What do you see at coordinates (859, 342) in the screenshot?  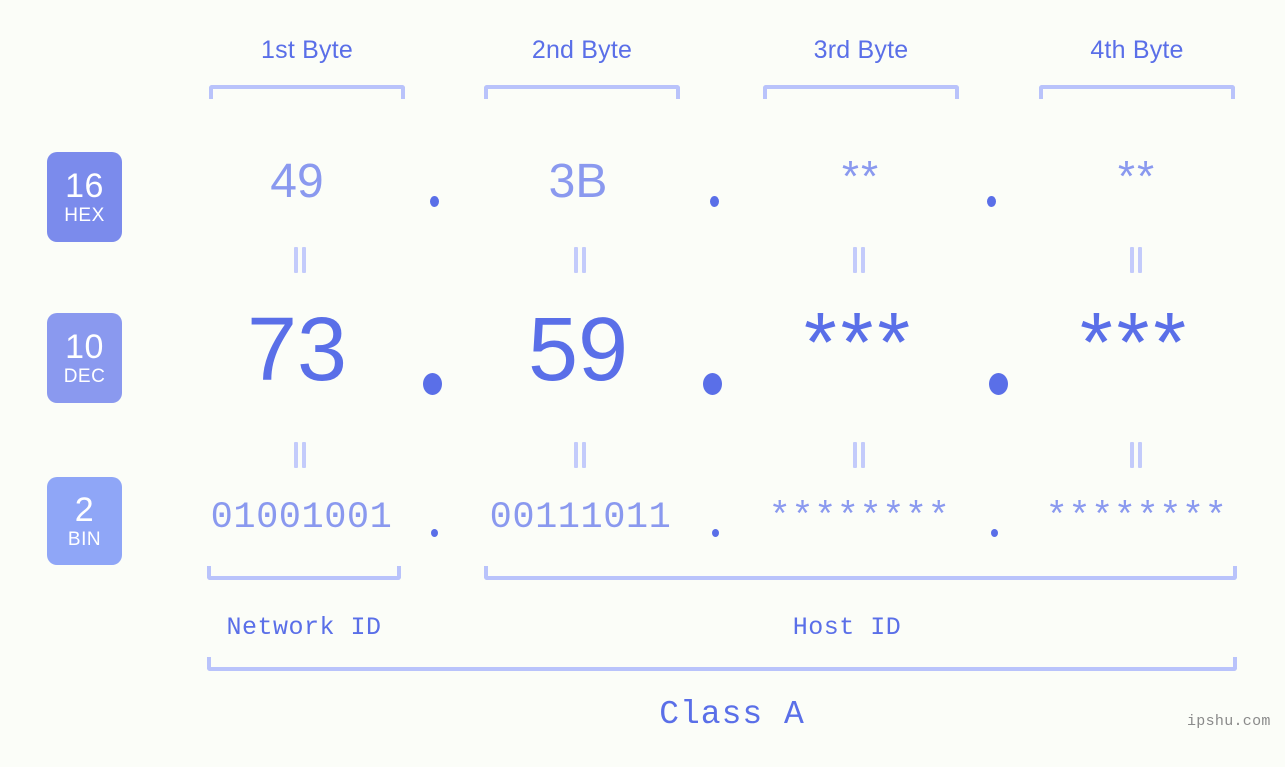 I see `dec-byte-3: ***` at bounding box center [859, 342].